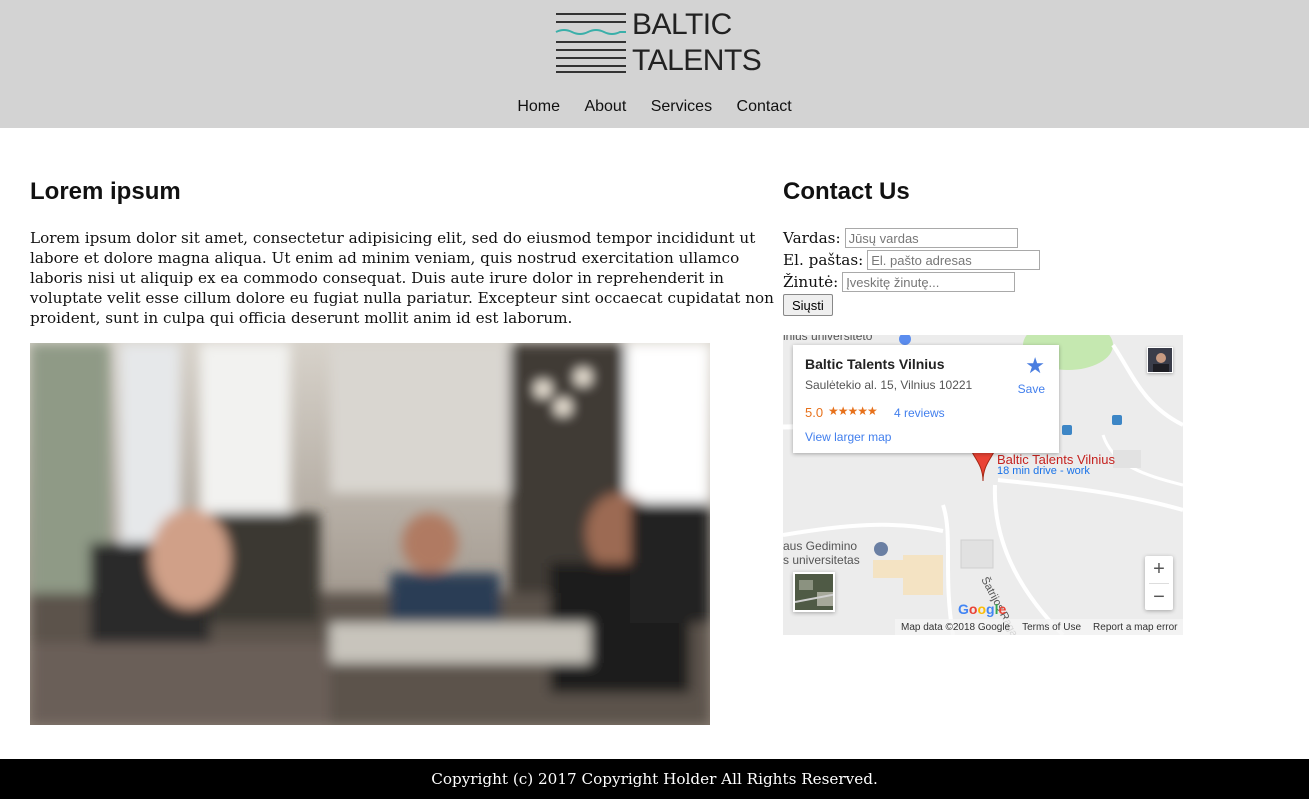 Image resolution: width=1309 pixels, height=799 pixels. Describe the element at coordinates (889, 385) in the screenshot. I see `place-address: Saulėtekio al. 15, Vilnius 10221` at that location.